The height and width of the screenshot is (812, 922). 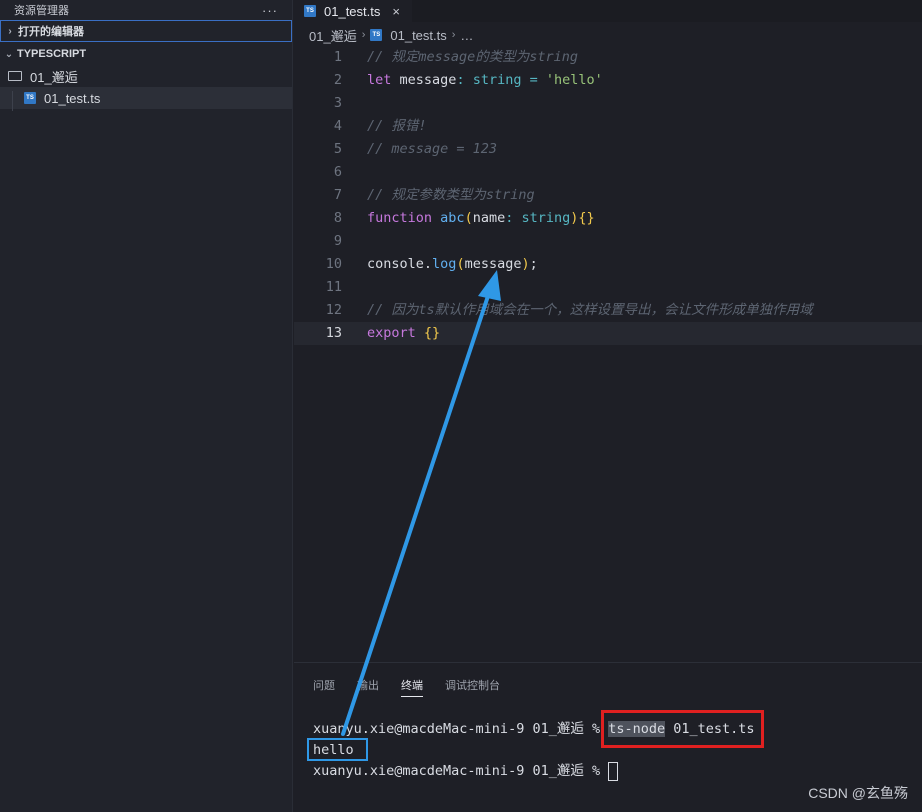 What do you see at coordinates (421, 503) in the screenshot?
I see `annotation-arrow` at bounding box center [421, 503].